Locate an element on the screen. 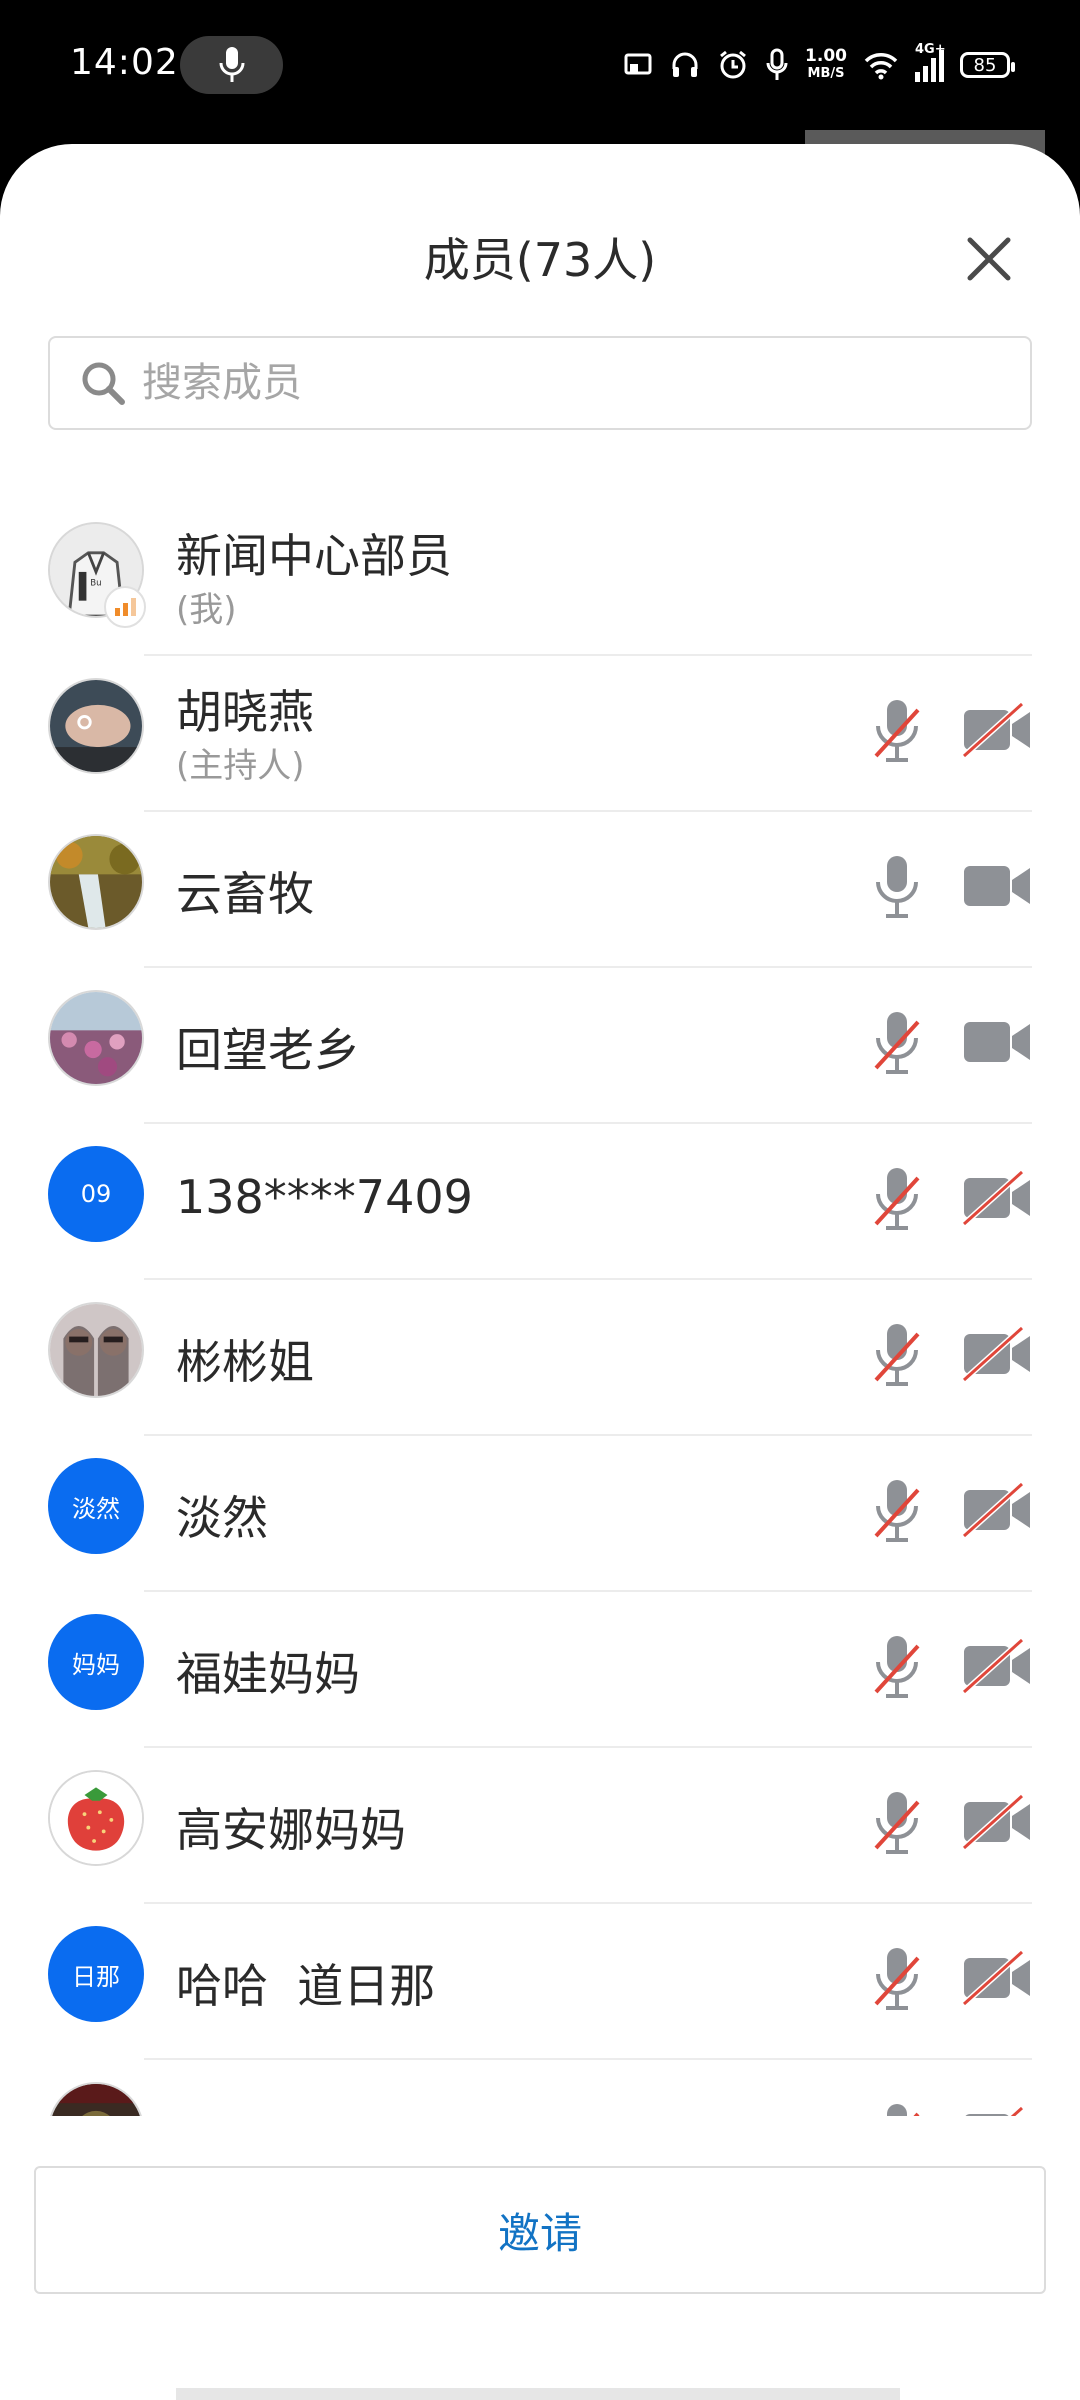 The width and height of the screenshot is (1080, 2400). member-row: 09 138****7409 is located at coordinates (540, 1202).